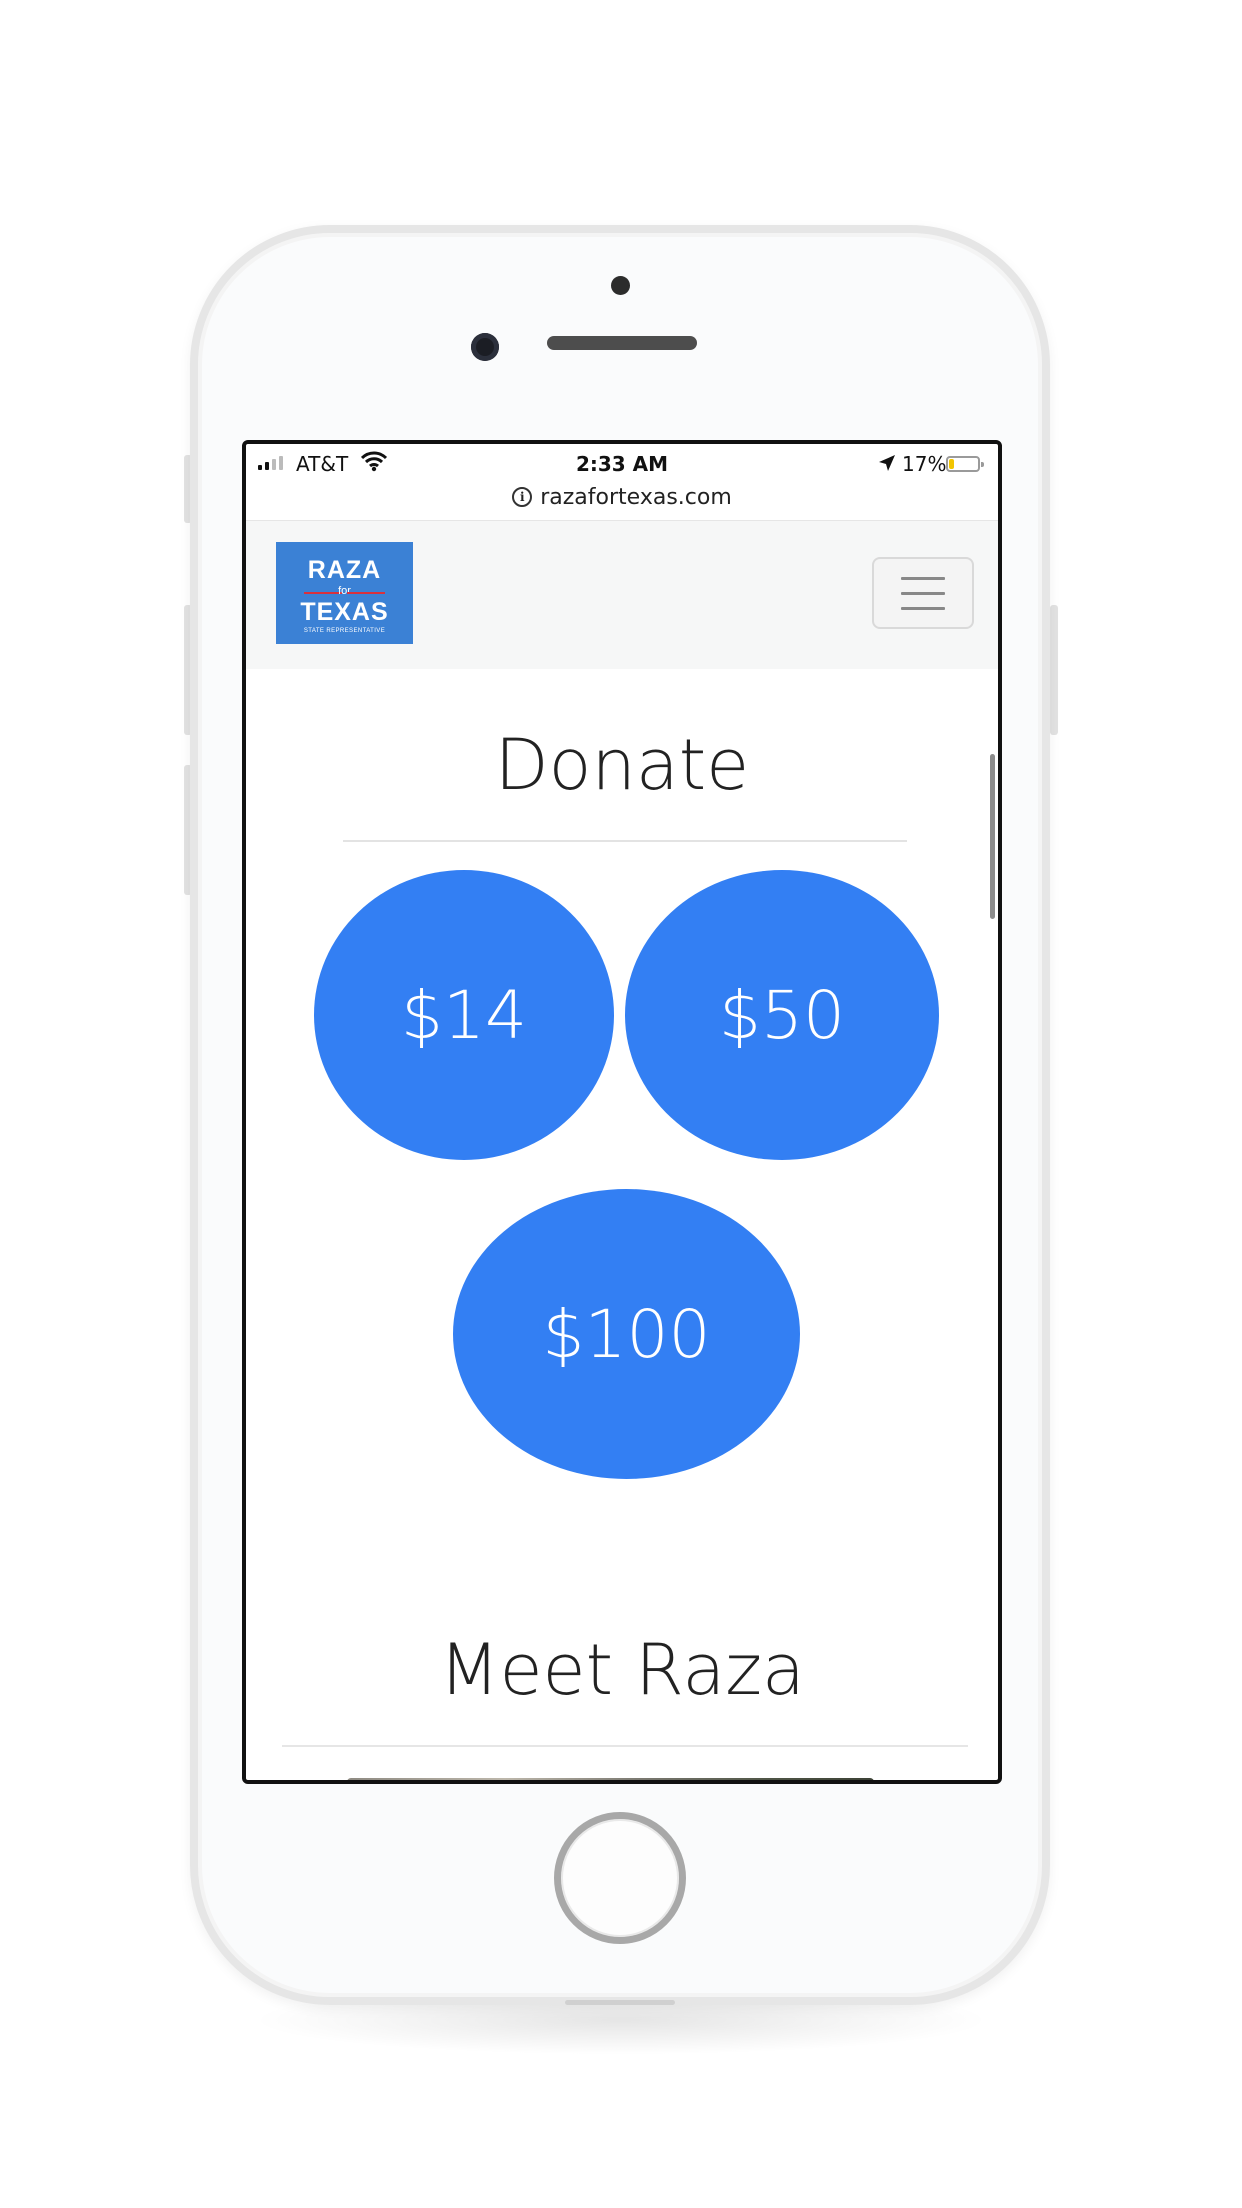  I want to click on address-bar: i razafortexas.com, so click(622, 497).